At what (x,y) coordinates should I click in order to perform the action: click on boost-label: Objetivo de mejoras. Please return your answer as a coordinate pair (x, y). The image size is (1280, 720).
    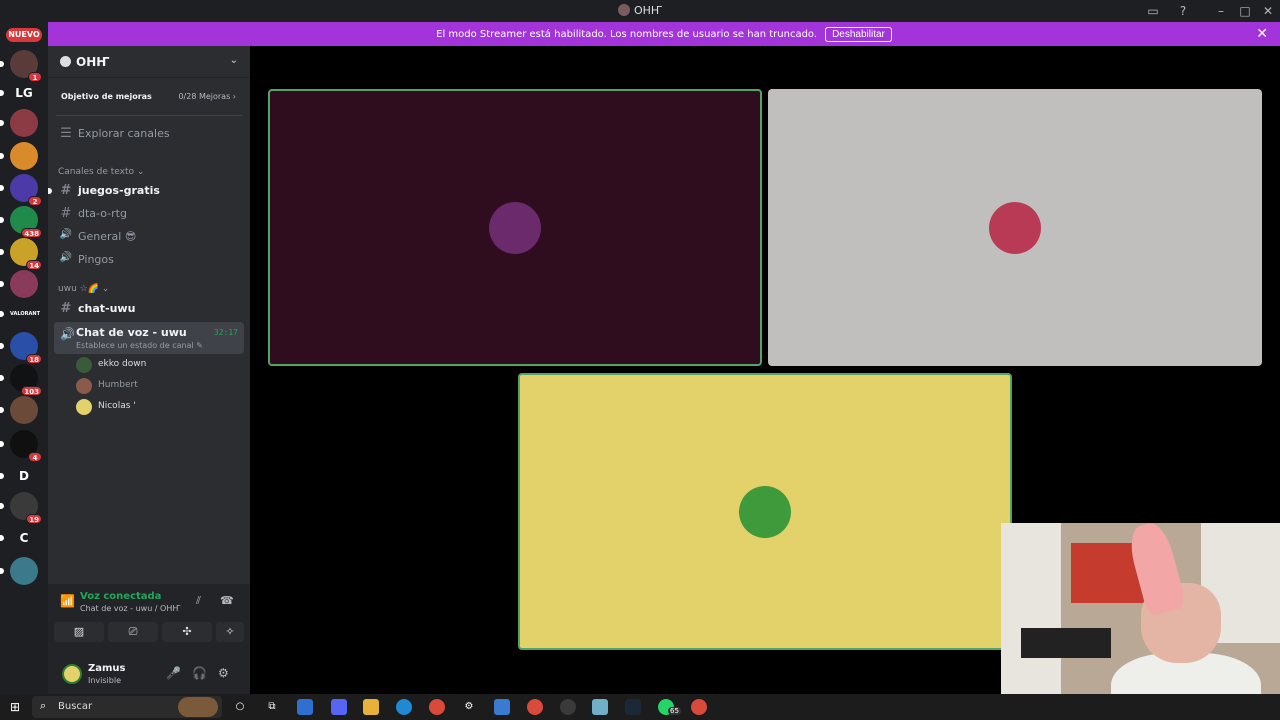
    Looking at the image, I should click on (106, 96).